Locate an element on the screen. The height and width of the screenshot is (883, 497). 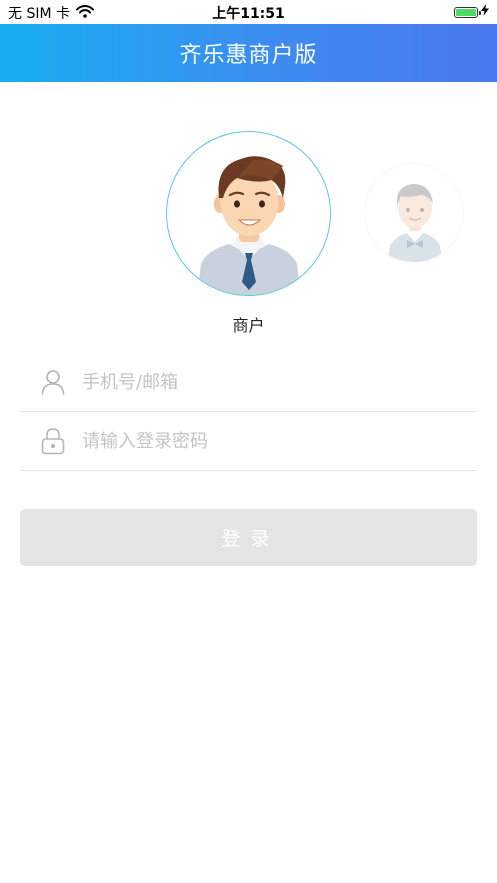
battery-fill is located at coordinates (466, 12).